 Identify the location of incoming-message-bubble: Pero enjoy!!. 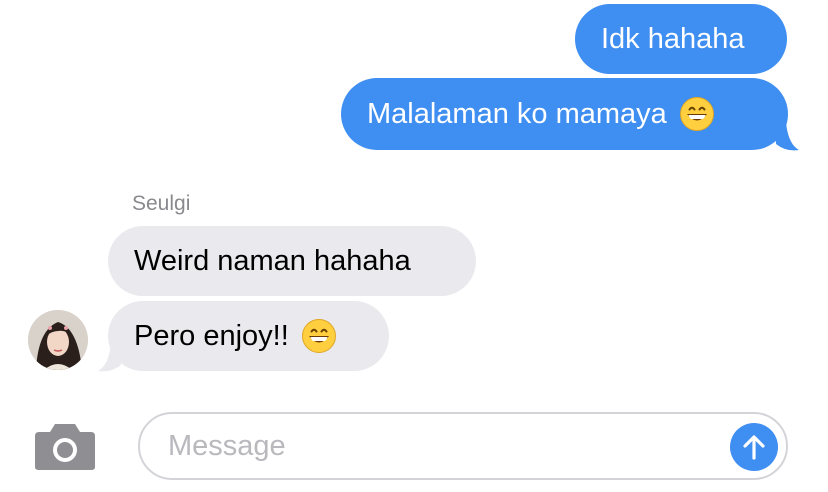
(248, 336).